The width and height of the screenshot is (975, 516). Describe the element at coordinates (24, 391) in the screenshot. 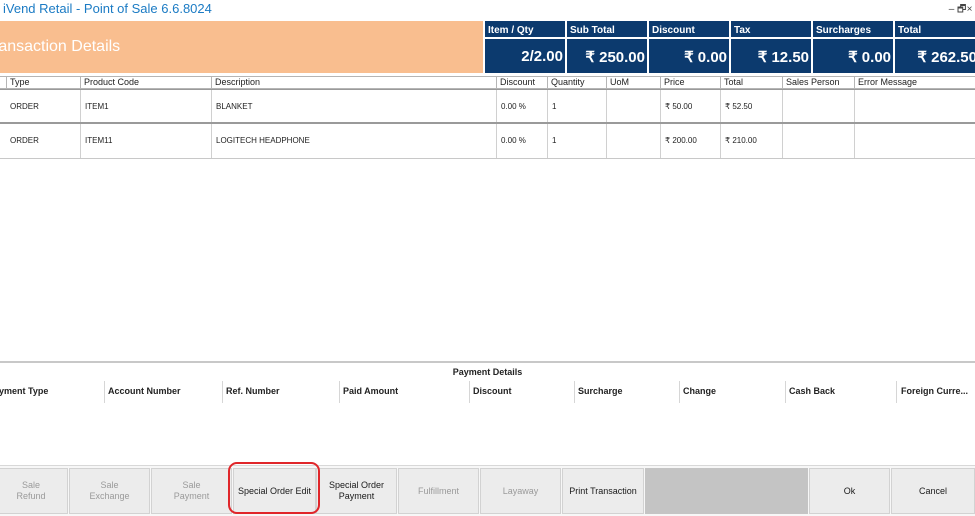

I see `payment-column-type: yment Type` at that location.